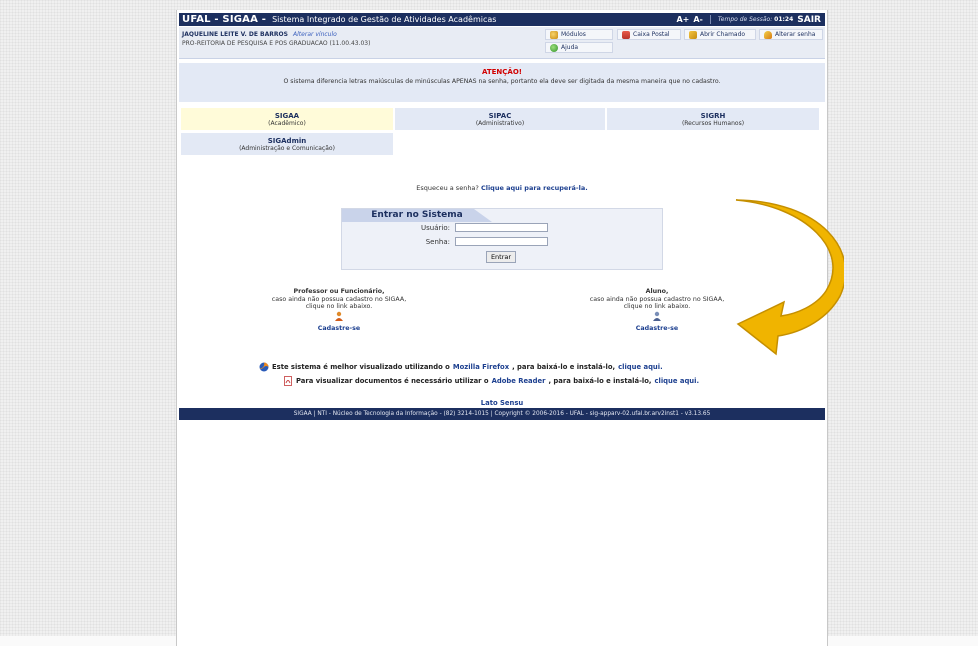 Image resolution: width=978 pixels, height=646 pixels. What do you see at coordinates (657, 316) in the screenshot?
I see `student-user-icon` at bounding box center [657, 316].